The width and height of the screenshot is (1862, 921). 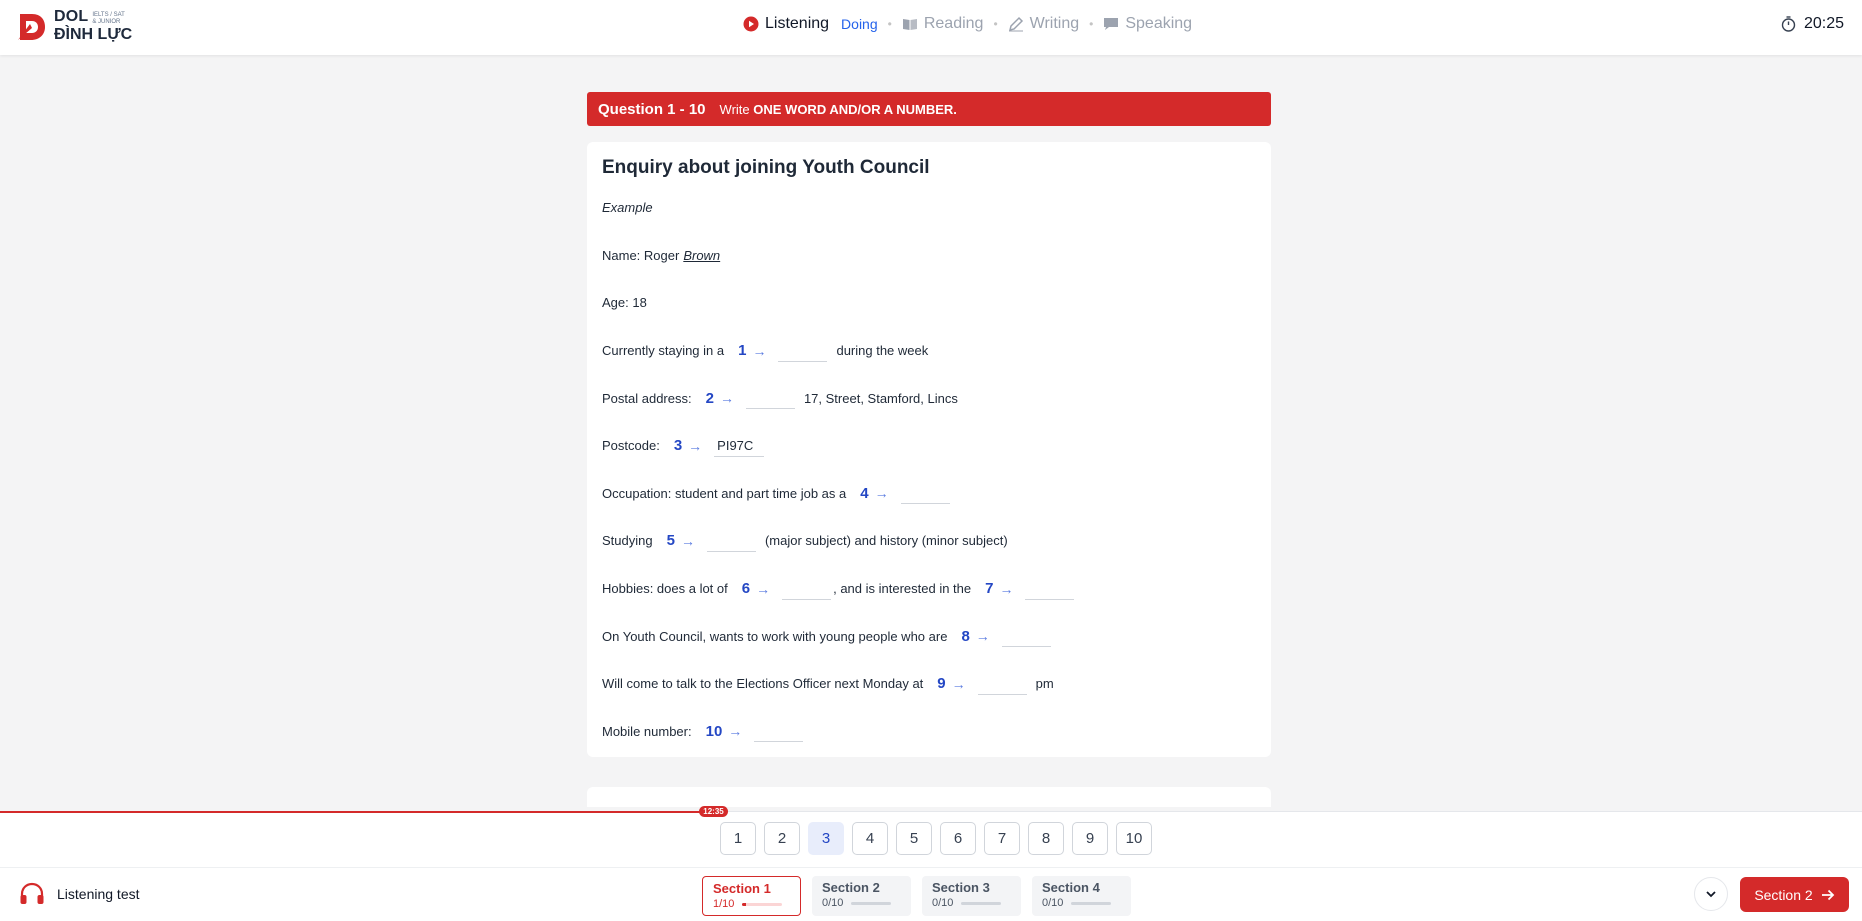 I want to click on question-nav-button-5: 5, so click(x=914, y=838).